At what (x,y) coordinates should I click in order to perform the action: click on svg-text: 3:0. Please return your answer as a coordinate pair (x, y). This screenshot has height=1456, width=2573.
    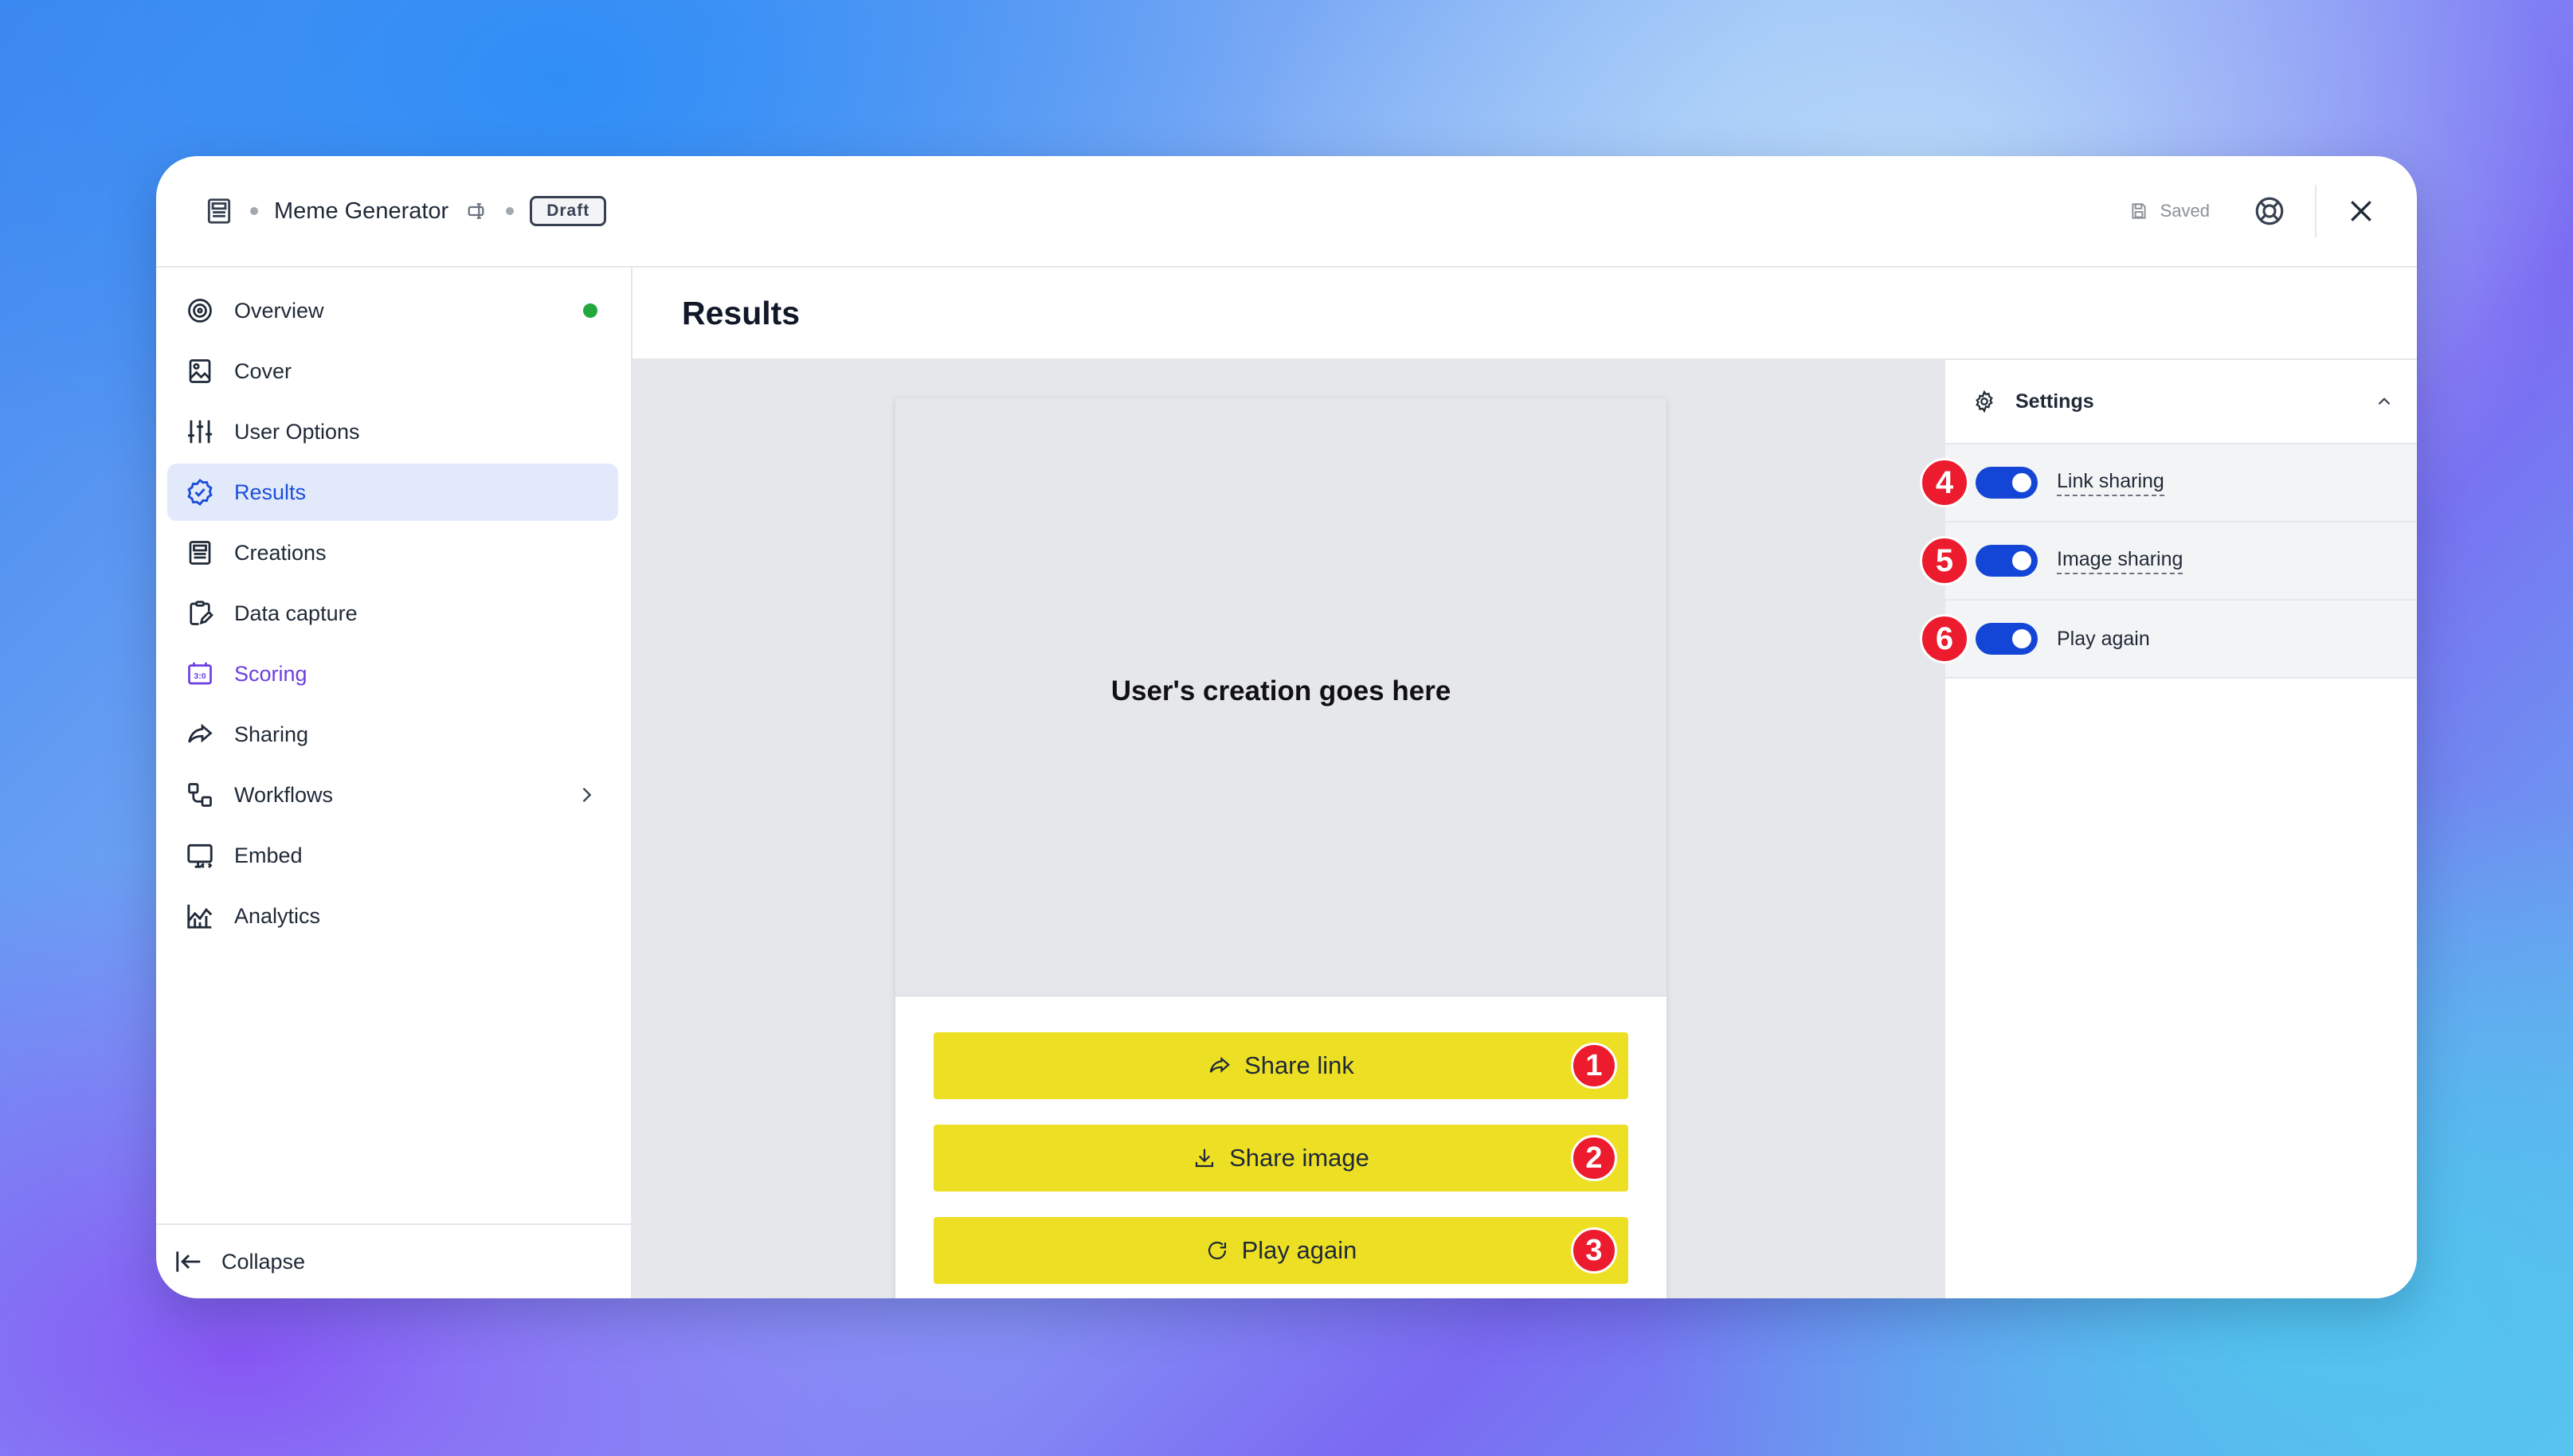
    Looking at the image, I should click on (200, 676).